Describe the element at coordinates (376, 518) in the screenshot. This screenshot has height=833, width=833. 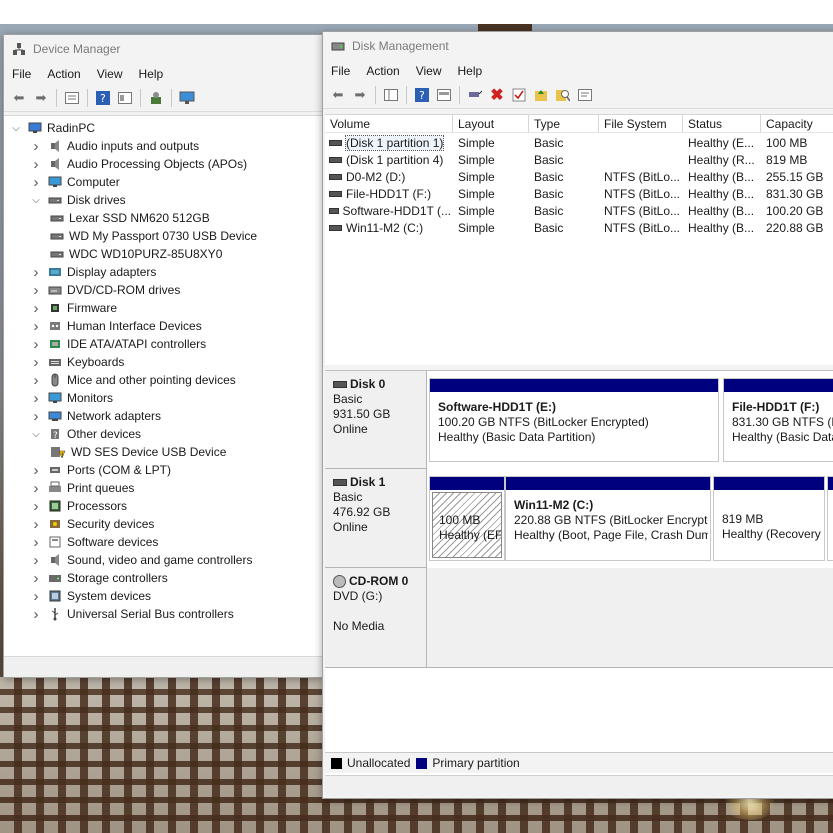
I see `disk-label: Disk 1 Basic 476.92 GB Online` at that location.